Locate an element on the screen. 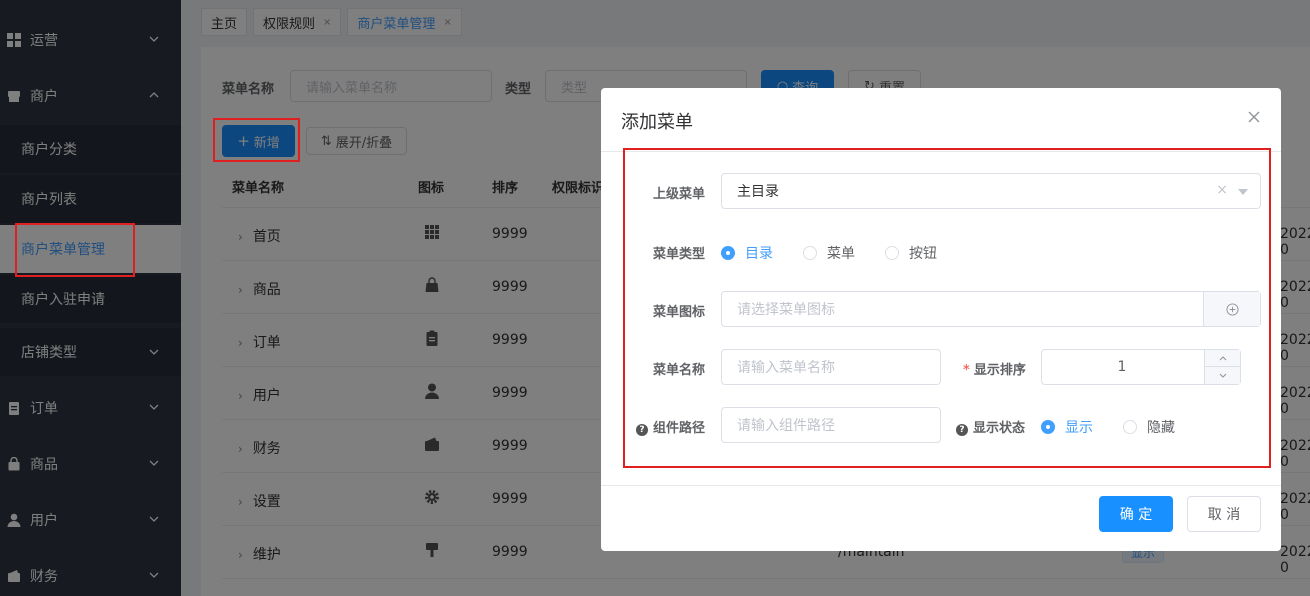 The height and width of the screenshot is (596, 1310). dialog-footer-divider is located at coordinates (941, 485).